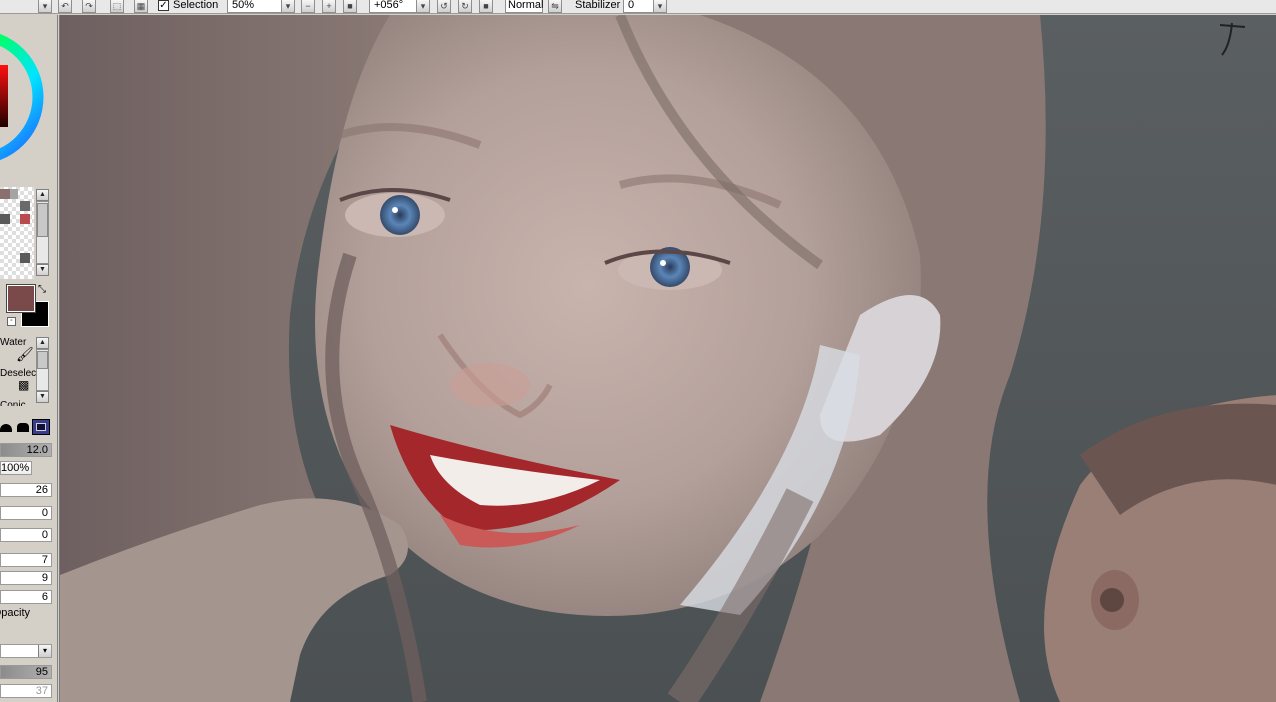 This screenshot has width=1276, height=702. I want to click on rotate-right-icon: ↻, so click(465, 5).